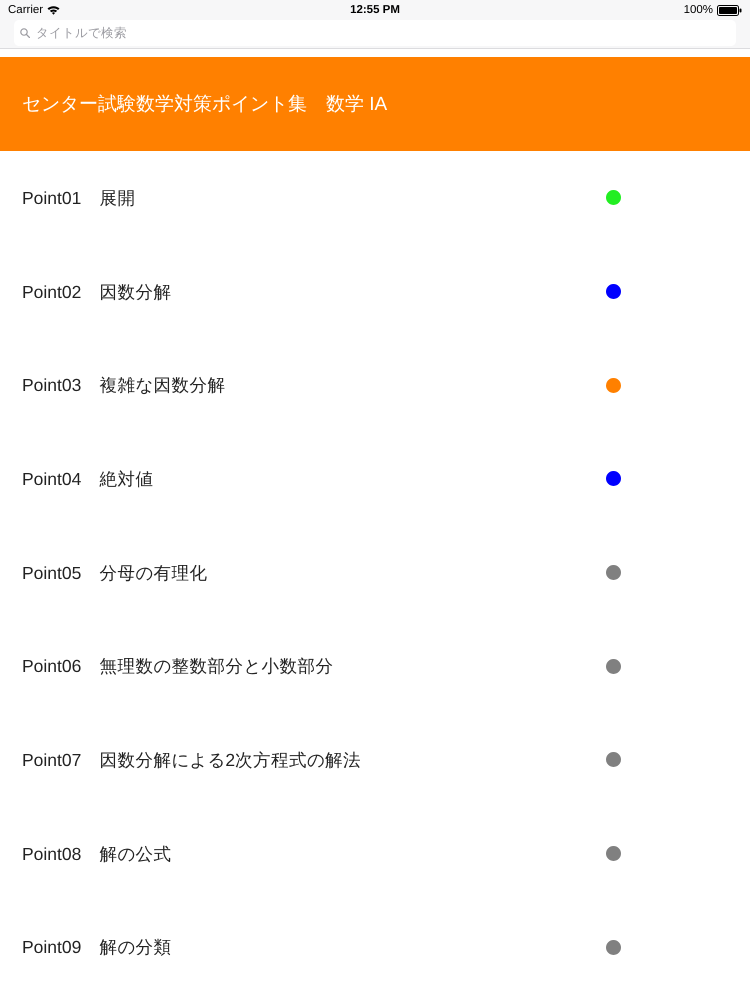  Describe the element at coordinates (79, 198) in the screenshot. I see `list-item-label: Point01 展開` at that location.